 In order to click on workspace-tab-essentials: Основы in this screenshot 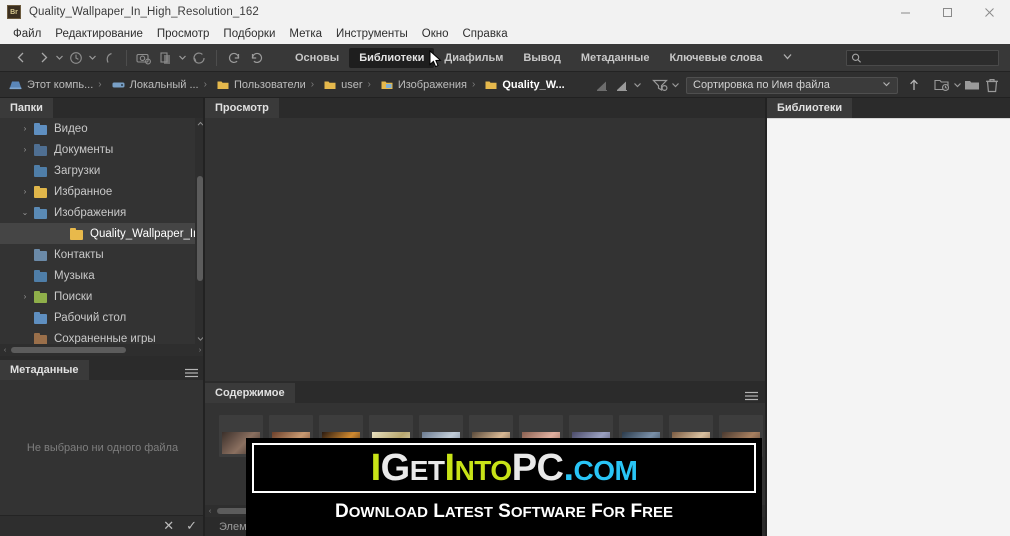, I will do `click(317, 58)`.